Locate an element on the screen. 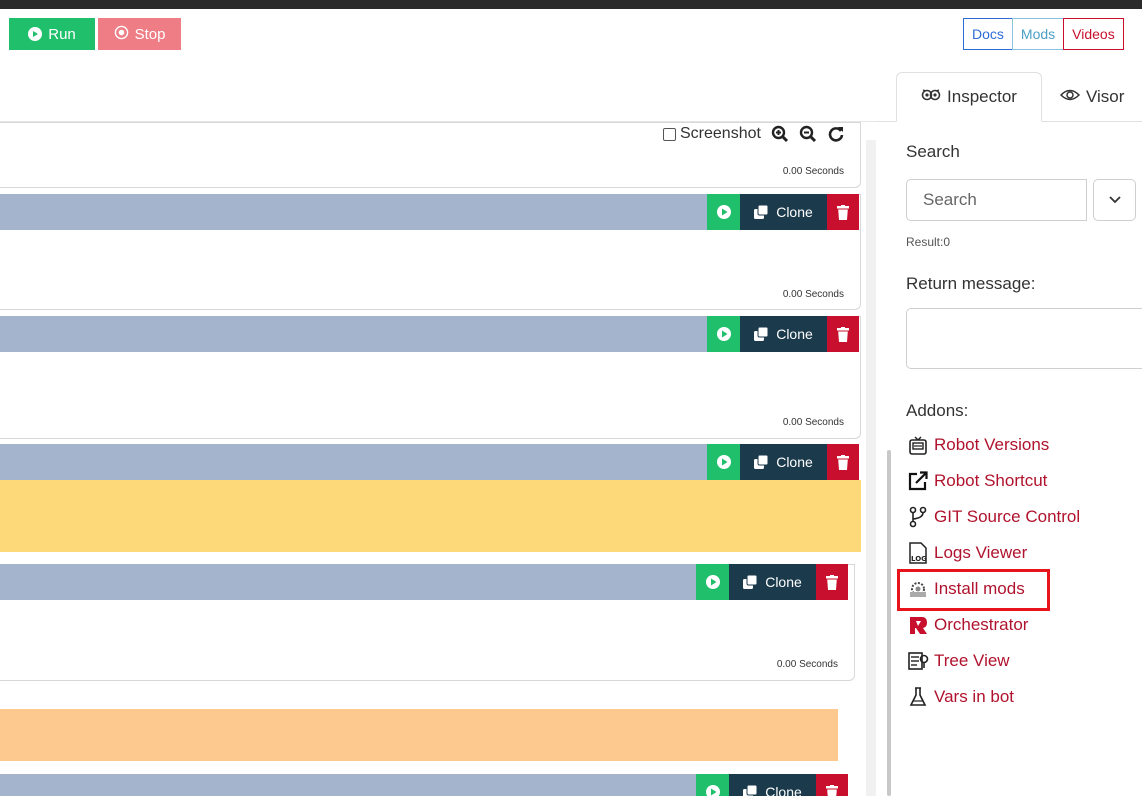 This screenshot has height=796, width=1142. addon-robot-versions: Robot Versions is located at coordinates (977, 445).